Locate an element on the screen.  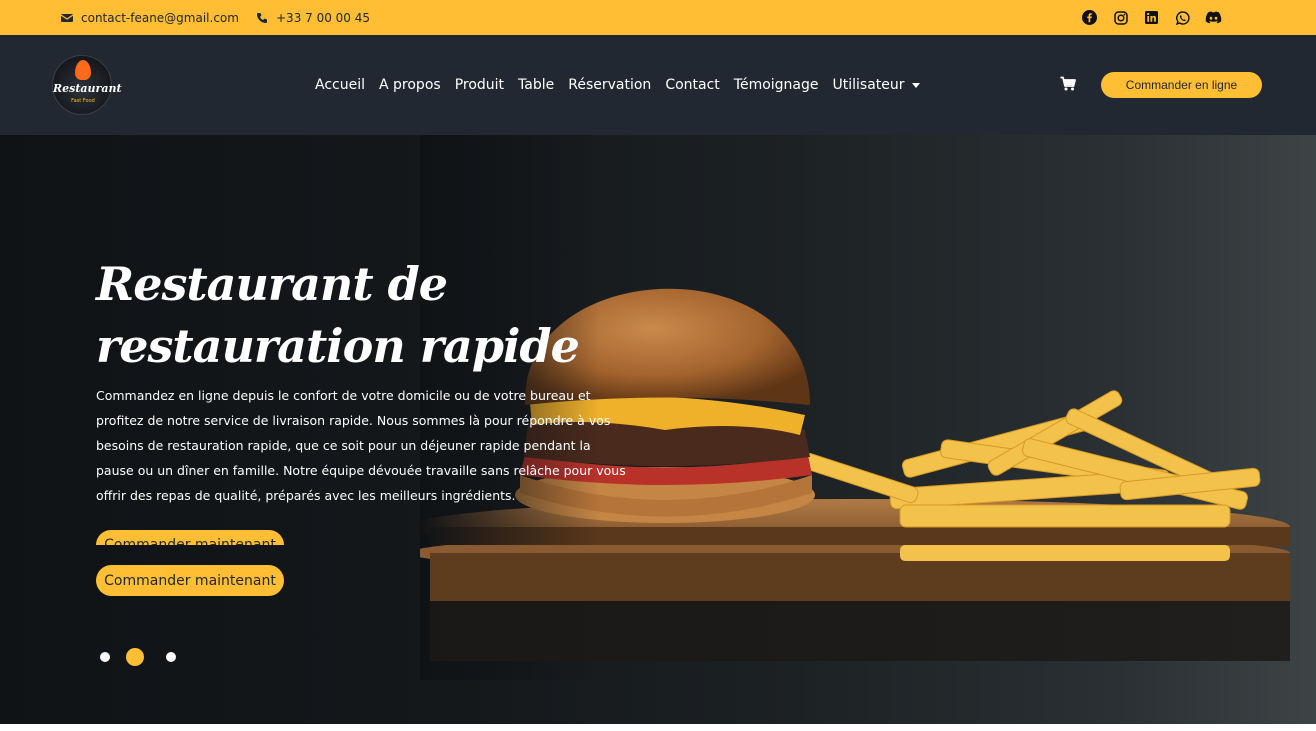
nav-reservation: Réservation is located at coordinates (609, 85).